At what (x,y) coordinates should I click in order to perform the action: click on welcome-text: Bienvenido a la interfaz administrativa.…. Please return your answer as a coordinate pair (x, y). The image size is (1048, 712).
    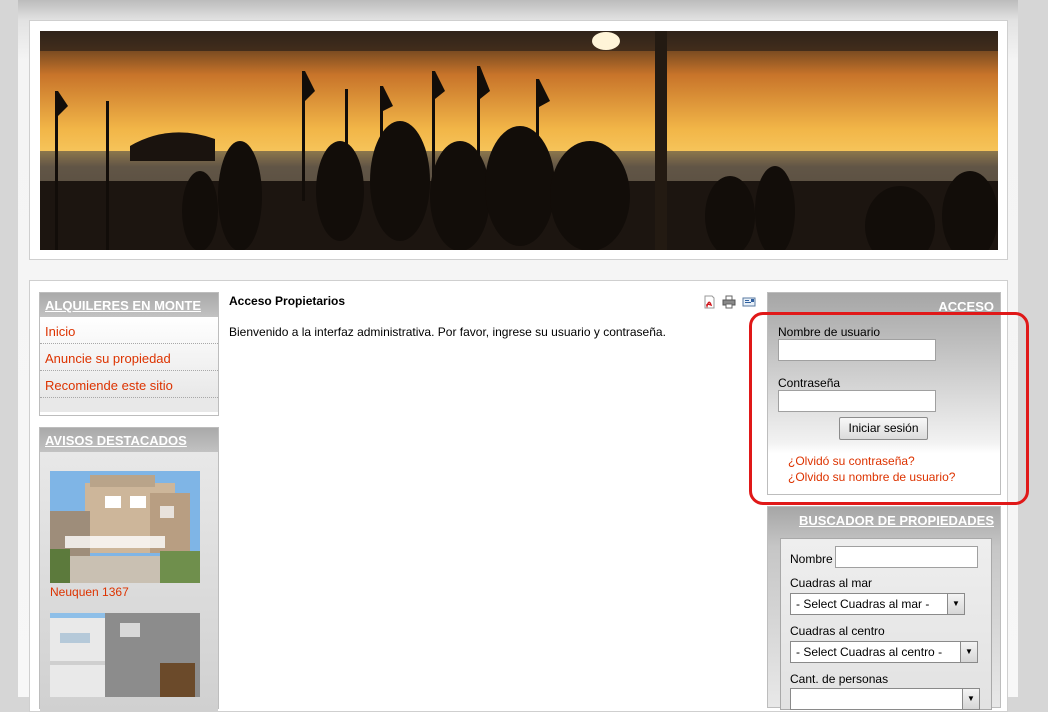
    Looking at the image, I should click on (447, 332).